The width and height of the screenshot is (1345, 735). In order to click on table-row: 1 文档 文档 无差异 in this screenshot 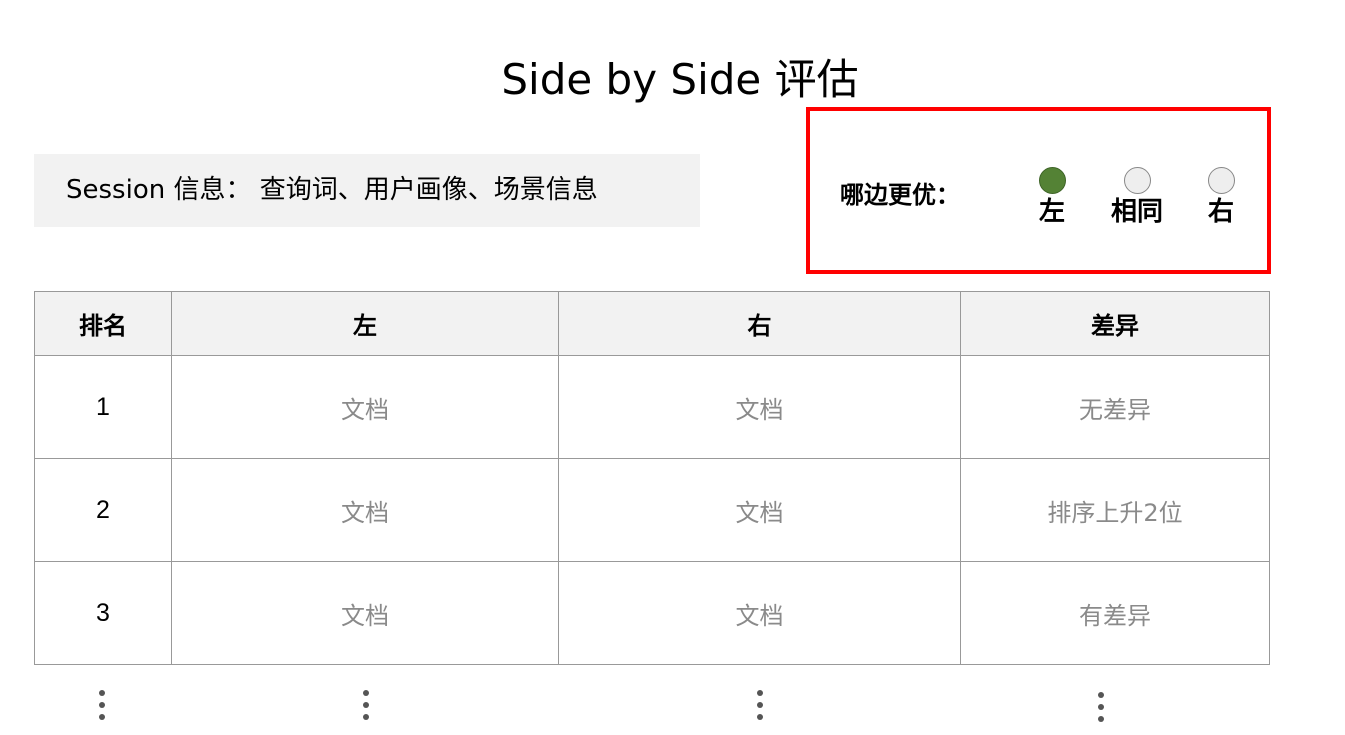, I will do `click(652, 407)`.